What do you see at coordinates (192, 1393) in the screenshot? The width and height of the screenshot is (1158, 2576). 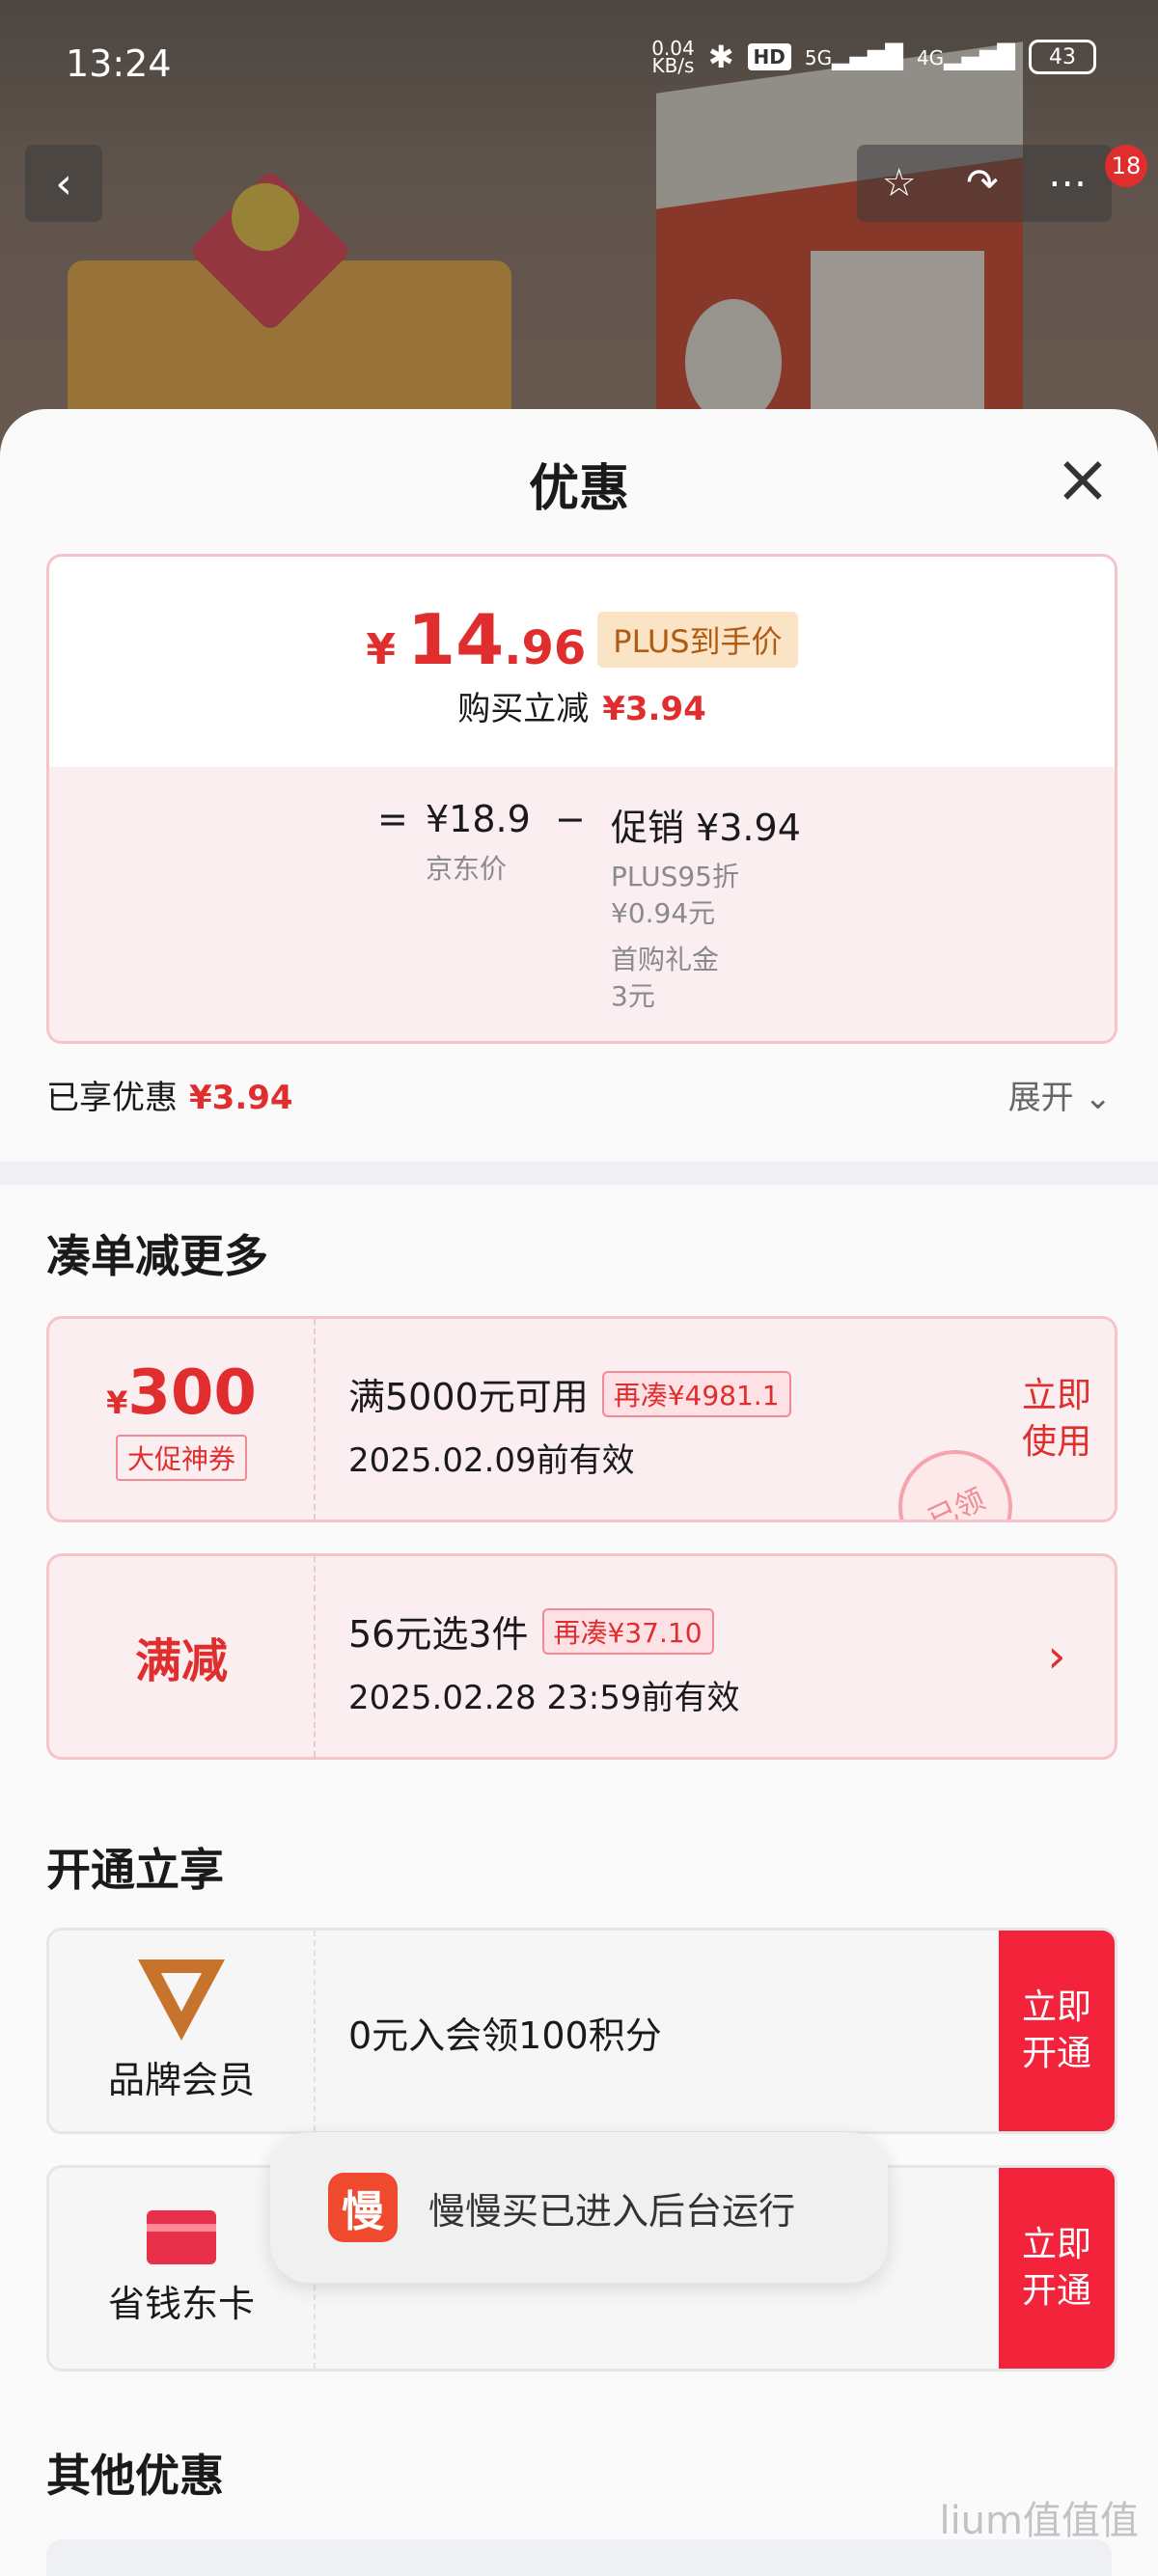 I see `coupon-amount-value: 300` at bounding box center [192, 1393].